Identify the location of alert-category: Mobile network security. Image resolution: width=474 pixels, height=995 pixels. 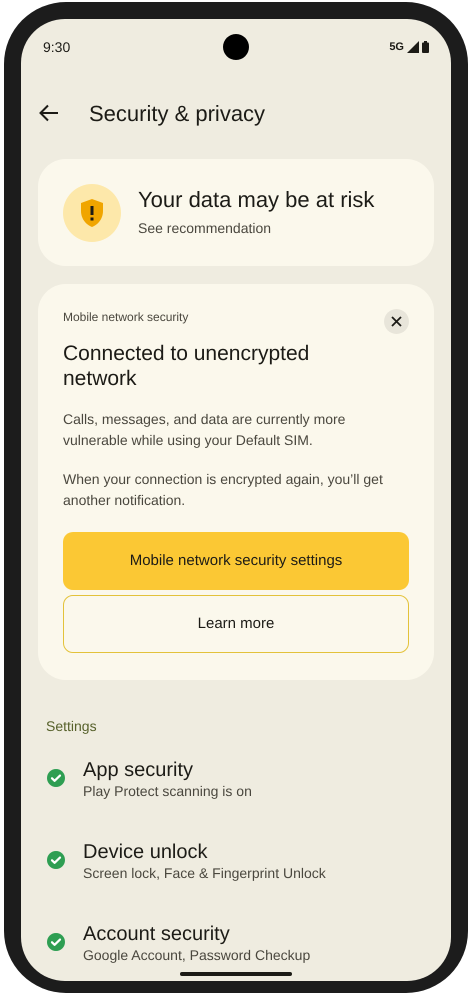
(126, 317).